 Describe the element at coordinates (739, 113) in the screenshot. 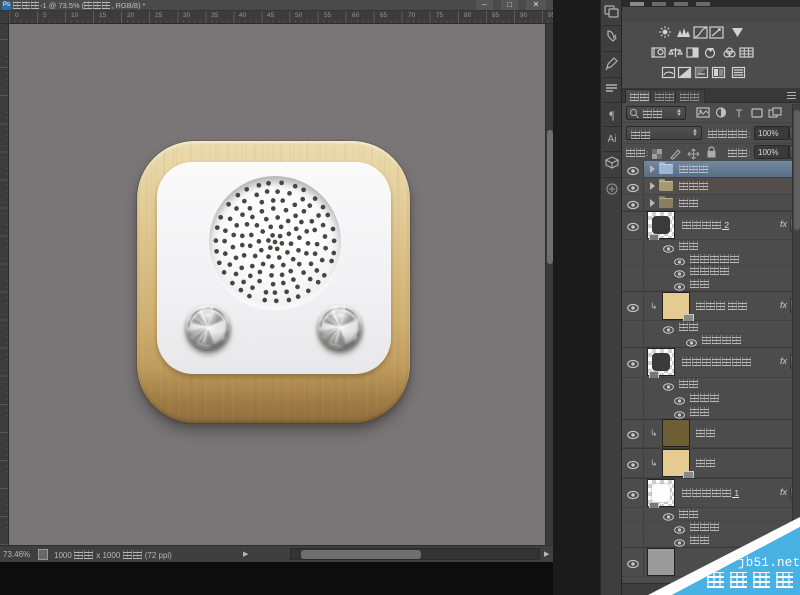

I see `svg-text: T` at that location.